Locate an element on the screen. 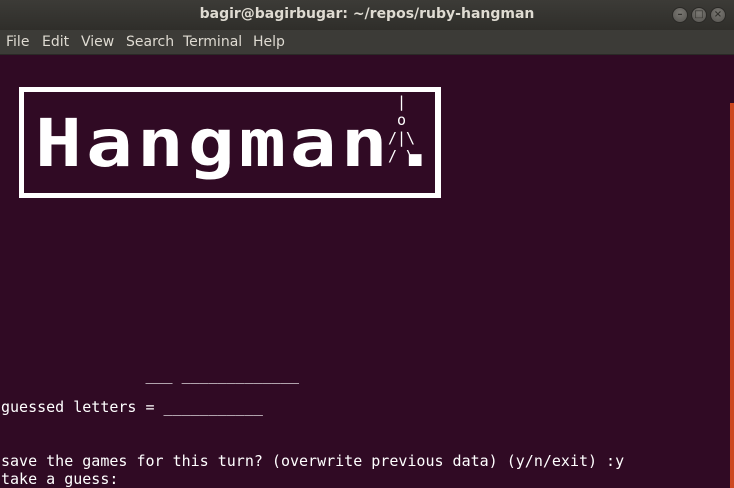 The width and height of the screenshot is (734, 488). gallows-ascii-art: | o /|\ / \ is located at coordinates (402, 129).